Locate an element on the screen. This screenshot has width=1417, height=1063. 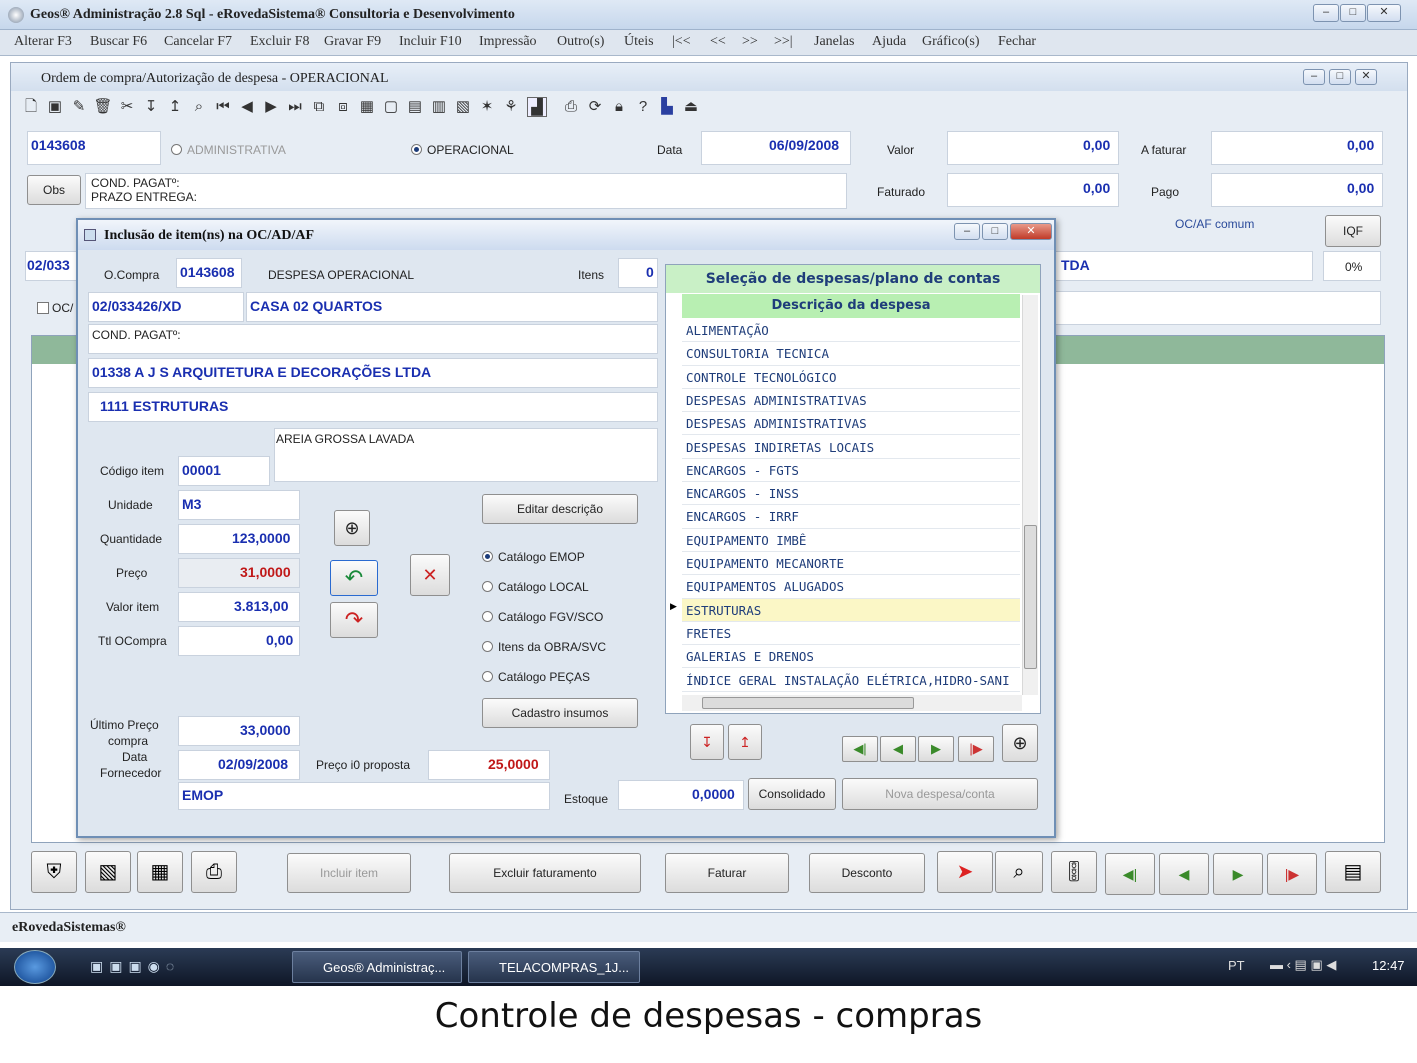
menu-last: >>| is located at coordinates (783, 42).